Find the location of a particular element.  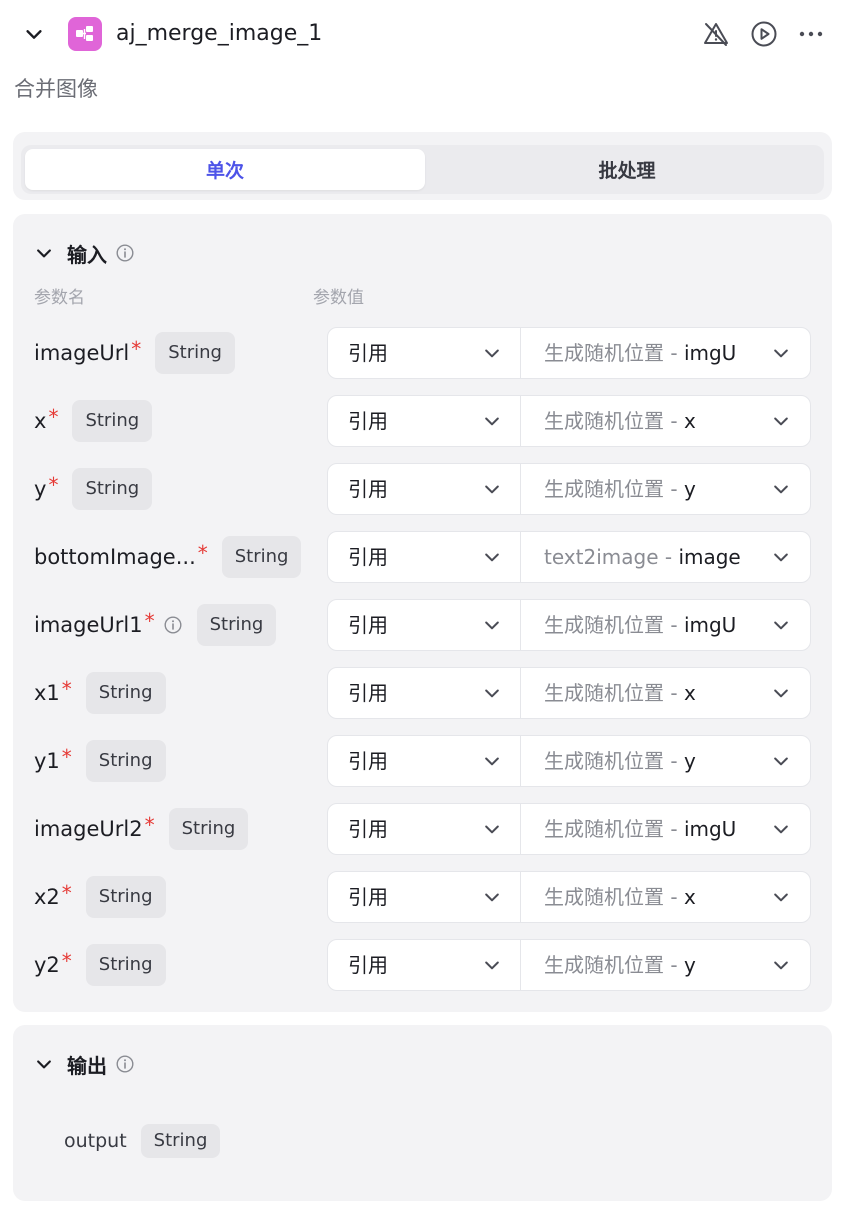

tab-single: 单次 is located at coordinates (225, 169).